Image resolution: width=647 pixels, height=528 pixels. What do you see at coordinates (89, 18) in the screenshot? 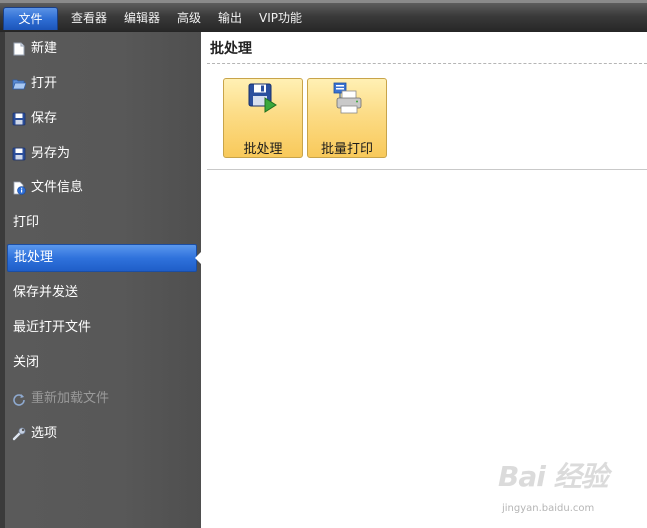
I see `menu-viewer: 查看器` at bounding box center [89, 18].